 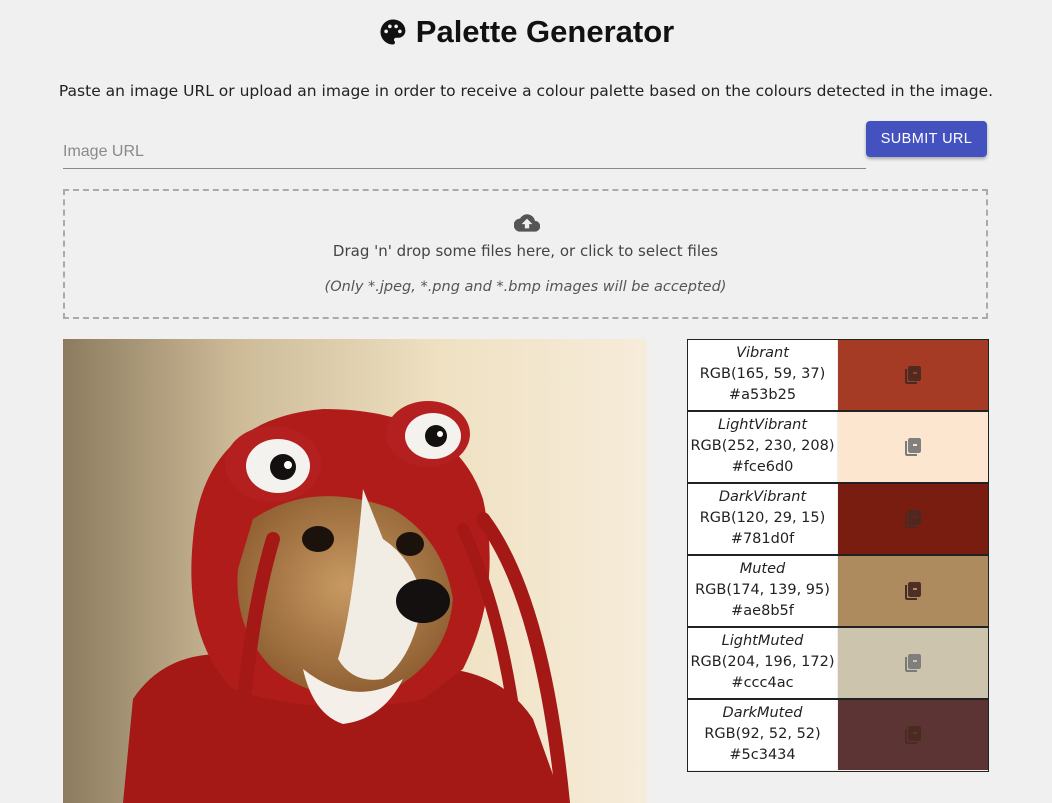 I want to click on swatch-rgb: RGB(165, 59, 37), so click(x=762, y=374).